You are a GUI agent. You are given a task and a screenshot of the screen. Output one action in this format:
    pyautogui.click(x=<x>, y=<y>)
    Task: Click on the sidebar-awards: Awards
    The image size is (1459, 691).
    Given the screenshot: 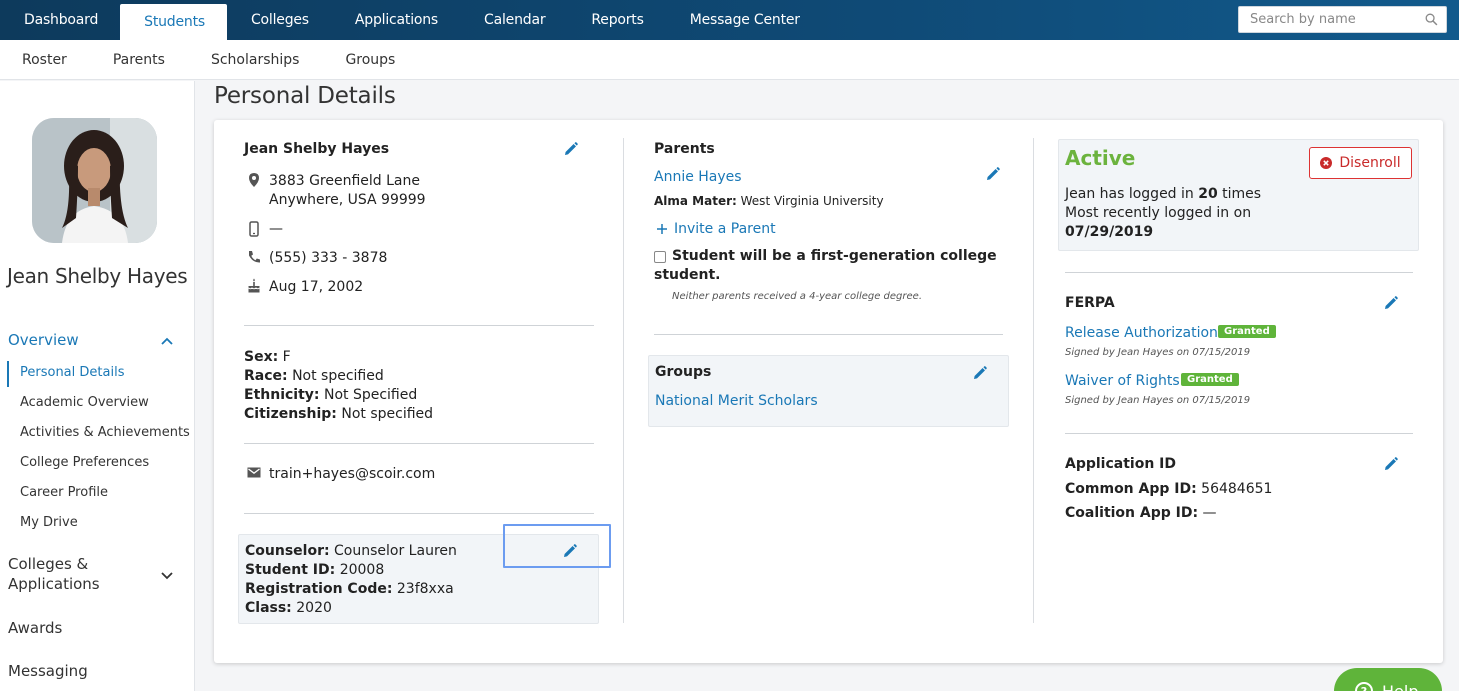 What is the action you would take?
    pyautogui.click(x=35, y=628)
    